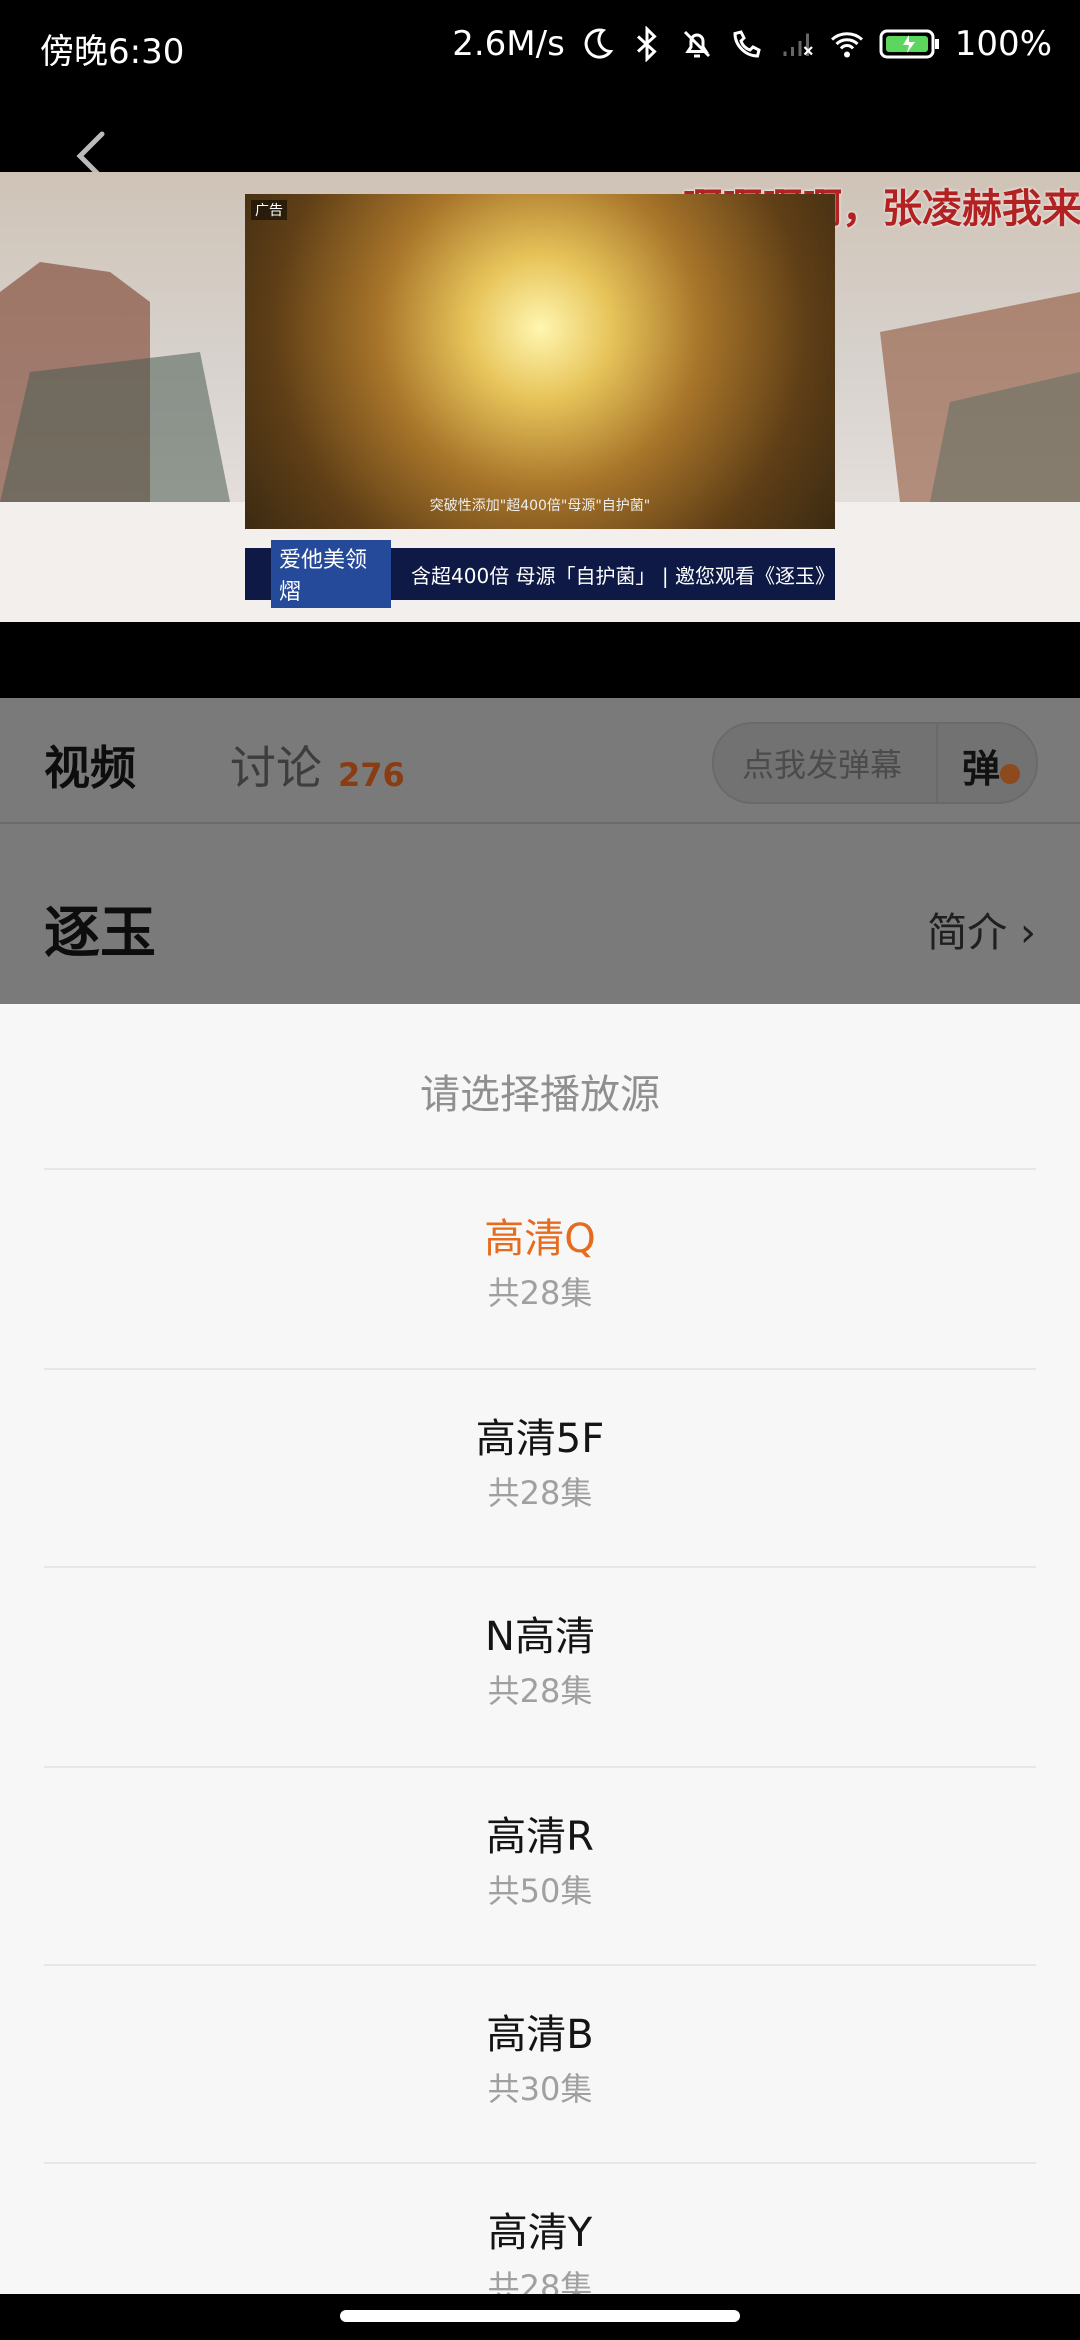 The width and height of the screenshot is (1080, 2340). What do you see at coordinates (371, 775) in the screenshot?
I see `discuss-count-badge: 276` at bounding box center [371, 775].